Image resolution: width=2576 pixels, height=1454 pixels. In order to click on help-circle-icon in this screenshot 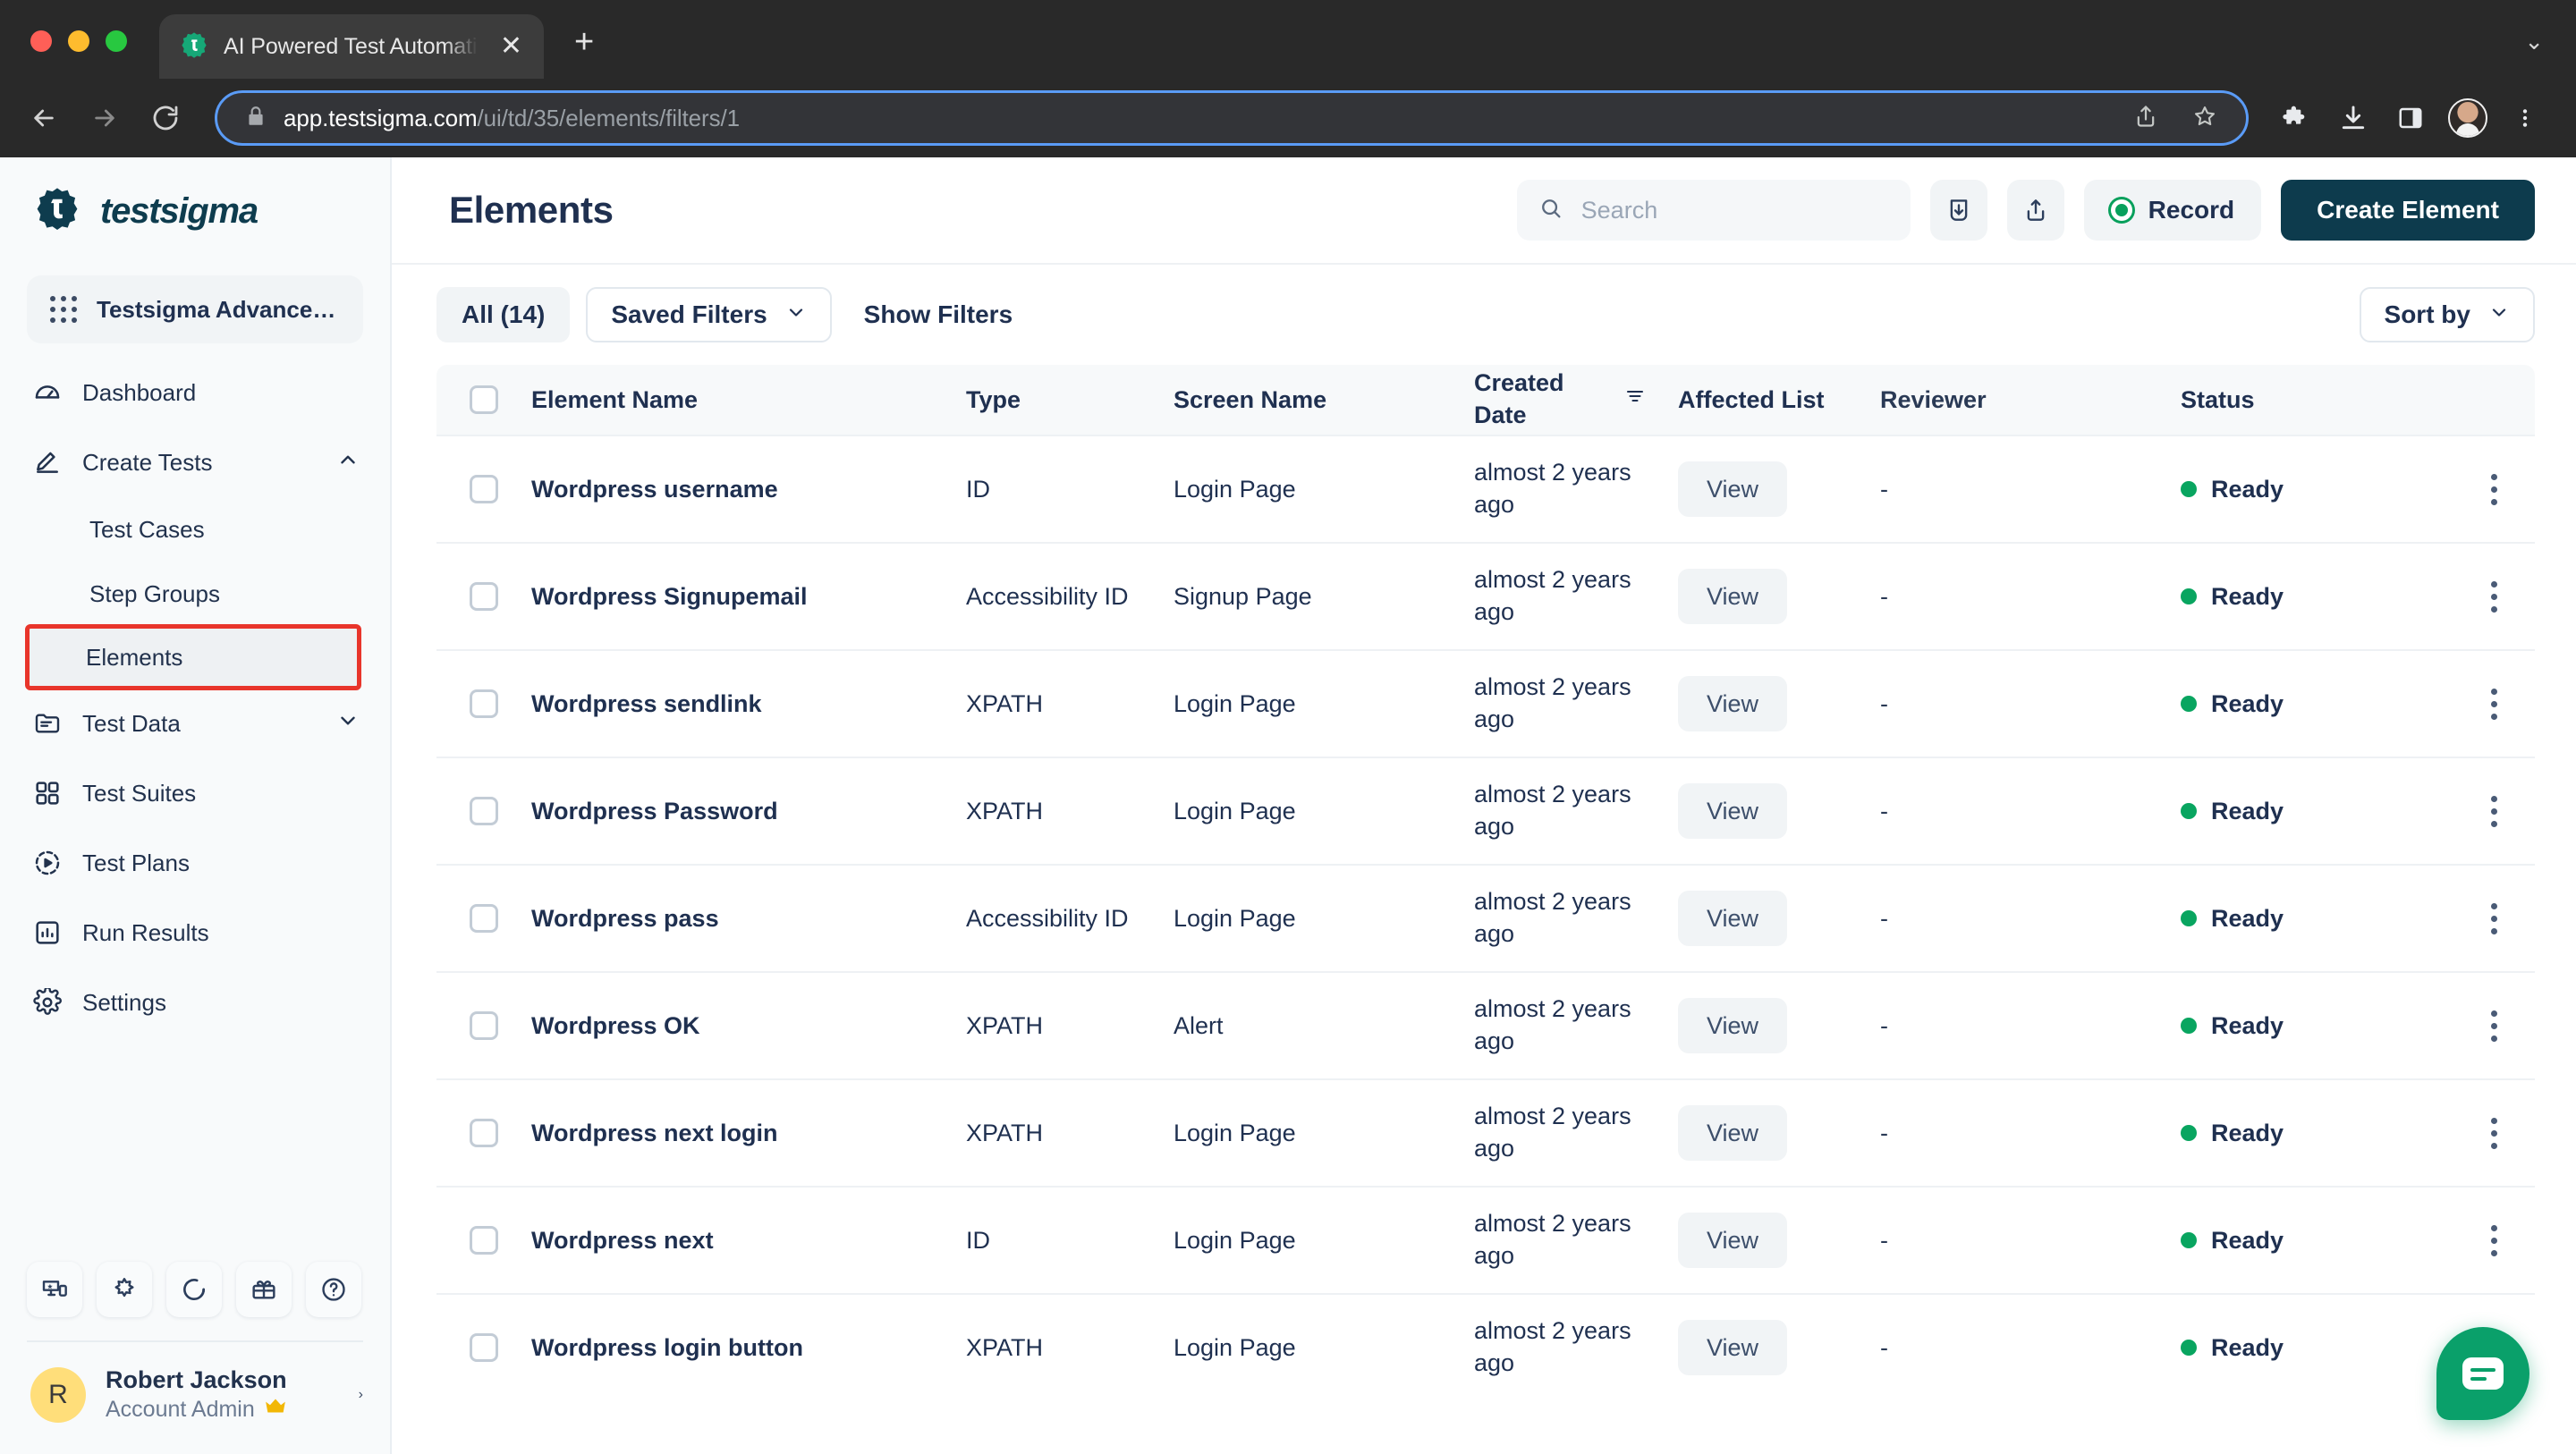, I will do `click(333, 1289)`.